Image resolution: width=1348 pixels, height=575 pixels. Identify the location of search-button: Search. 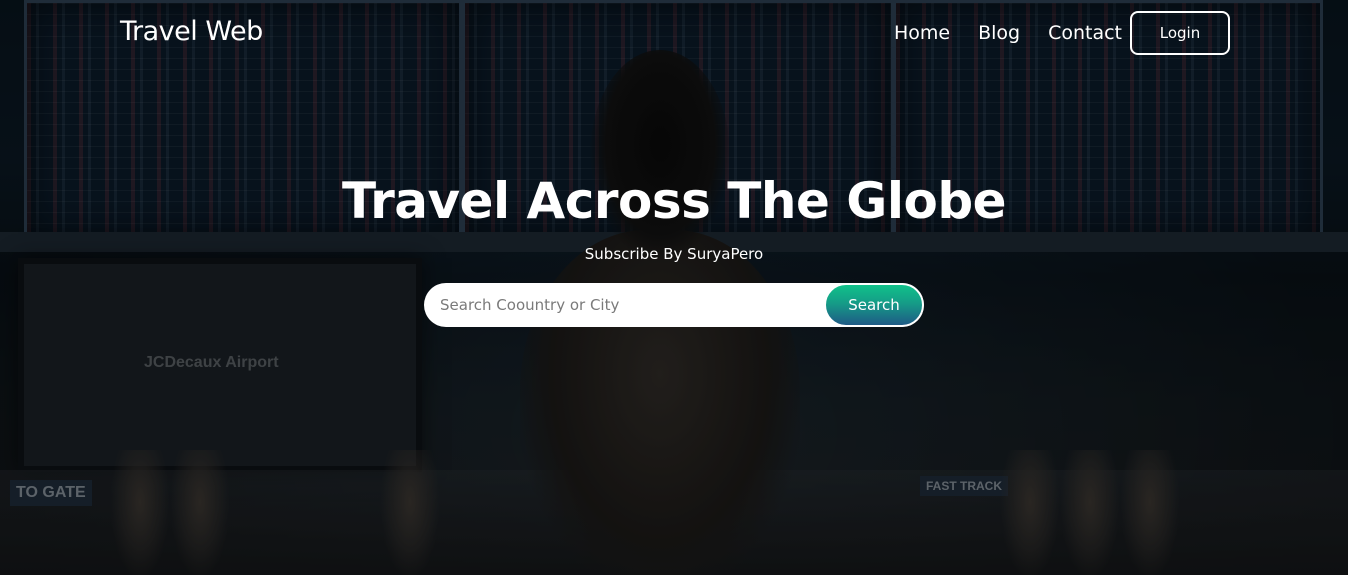
(874, 305).